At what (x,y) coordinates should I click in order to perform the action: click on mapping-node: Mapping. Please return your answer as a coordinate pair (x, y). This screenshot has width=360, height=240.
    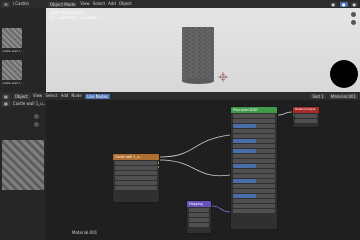
    Looking at the image, I should click on (199, 217).